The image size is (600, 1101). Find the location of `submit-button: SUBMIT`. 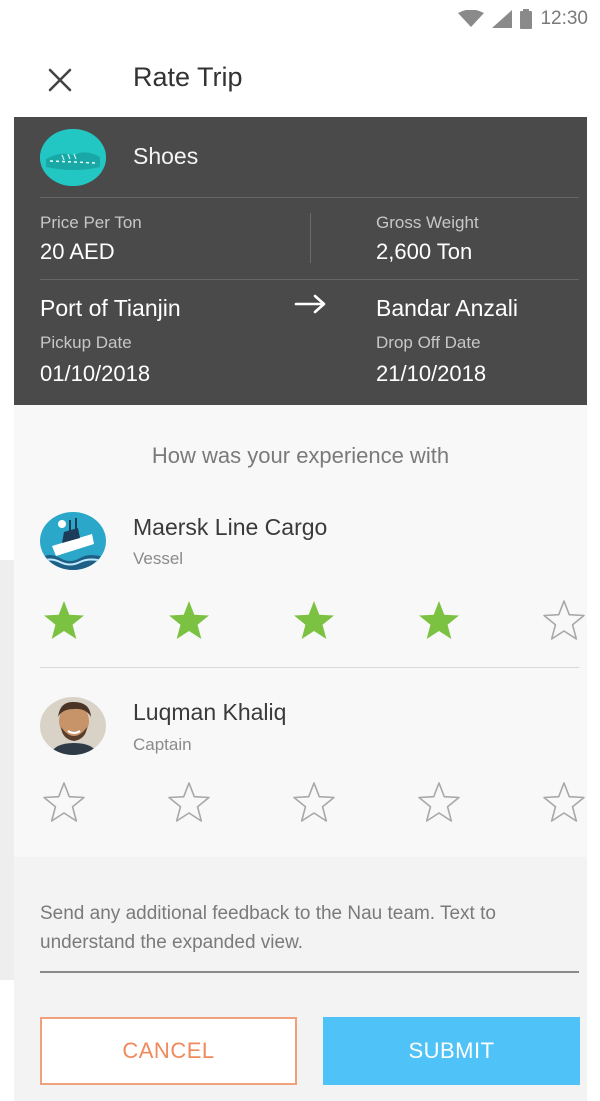

submit-button: SUBMIT is located at coordinates (451, 1051).